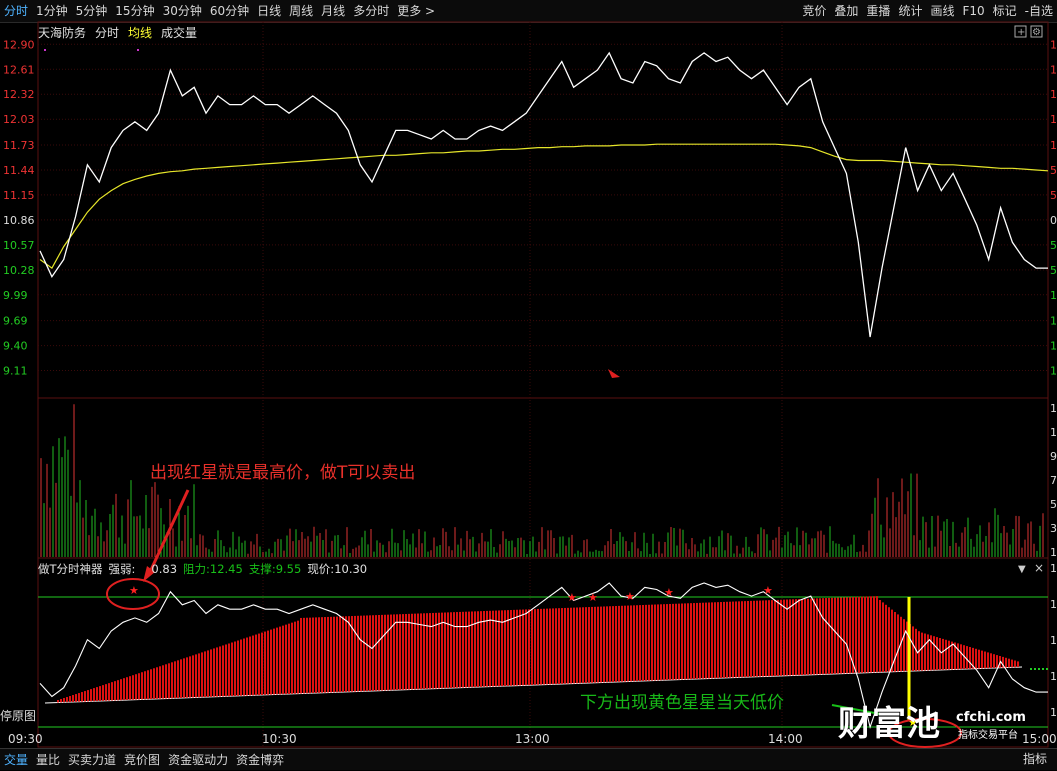  I want to click on strength-value: 0.83, so click(164, 568).